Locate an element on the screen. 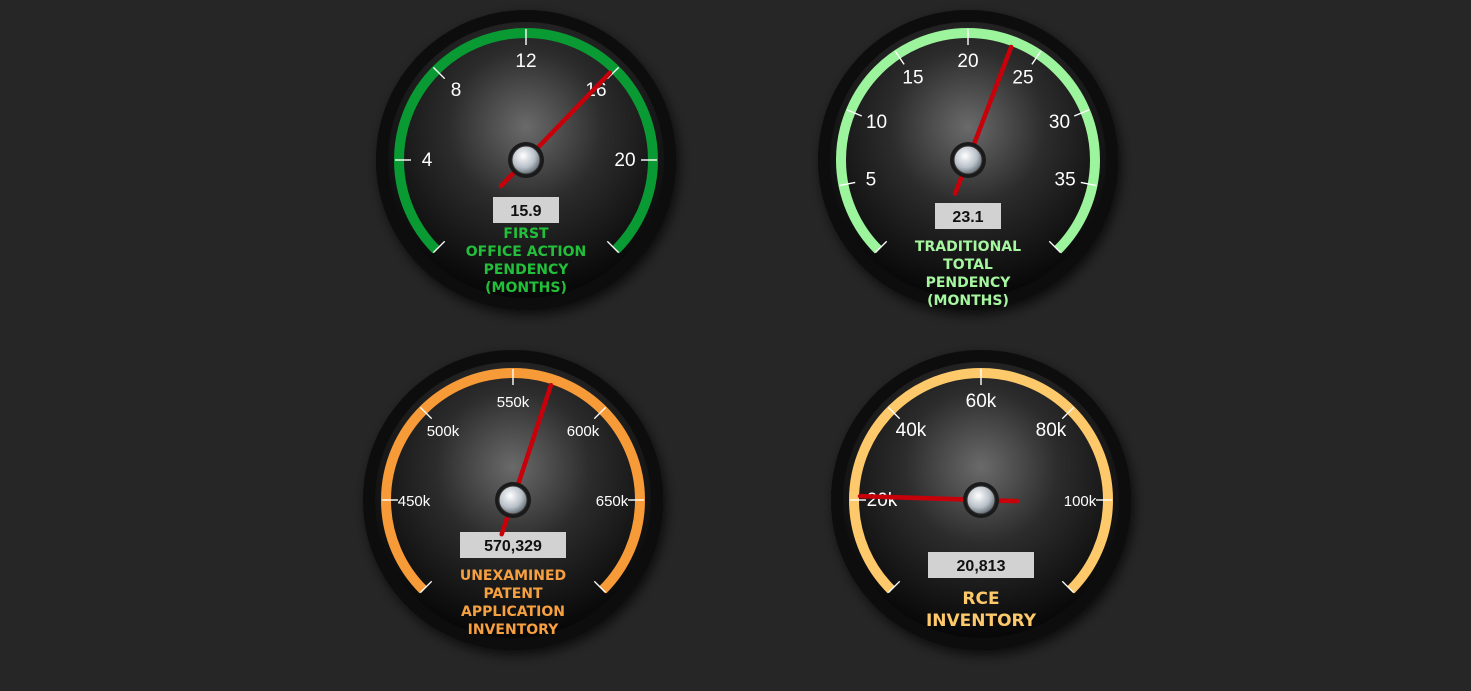  gauge-tick-label: 4 is located at coordinates (427, 160).